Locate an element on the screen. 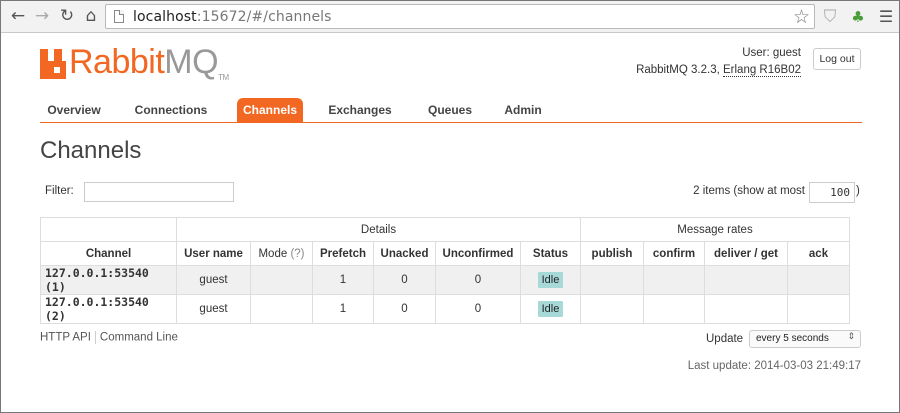  forward-arrow-icon: → is located at coordinates (42, 16).